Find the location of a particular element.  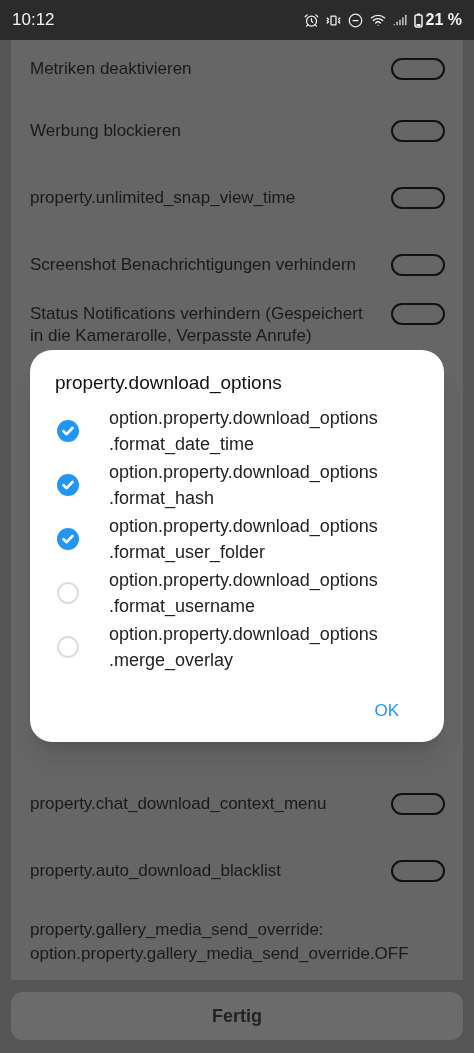

dialog-title: property.download_options is located at coordinates (169, 383).